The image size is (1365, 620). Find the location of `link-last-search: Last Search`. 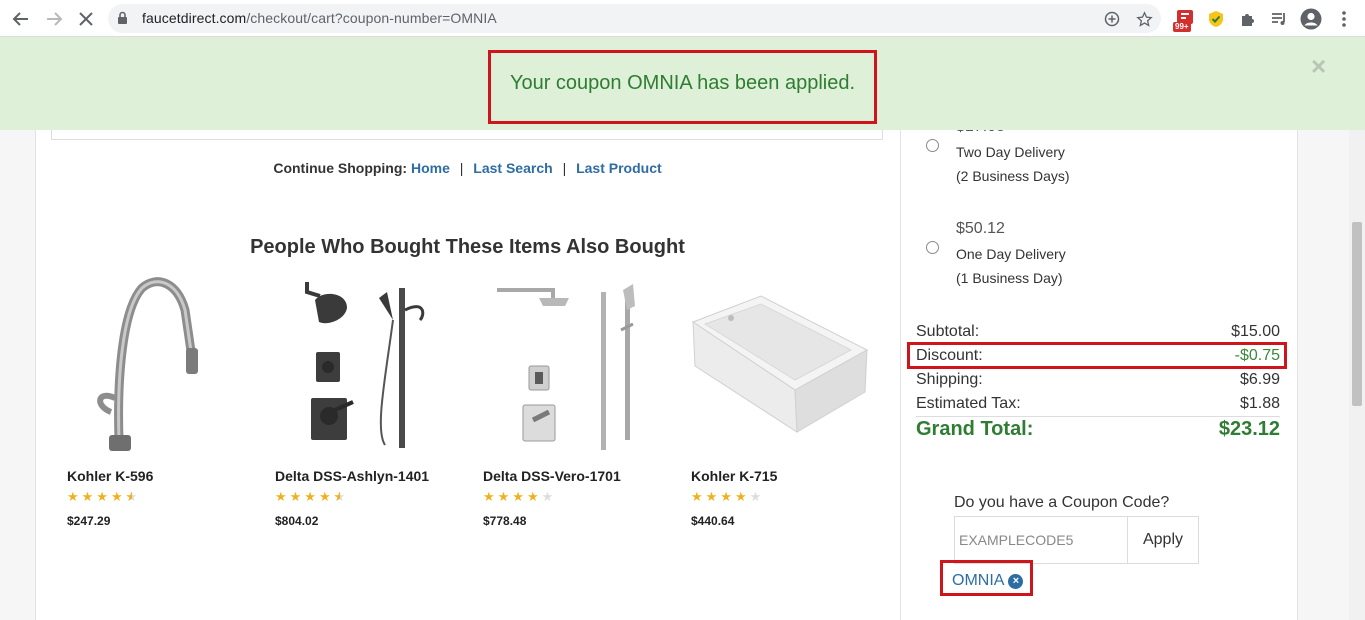

link-last-search: Last Search is located at coordinates (512, 168).